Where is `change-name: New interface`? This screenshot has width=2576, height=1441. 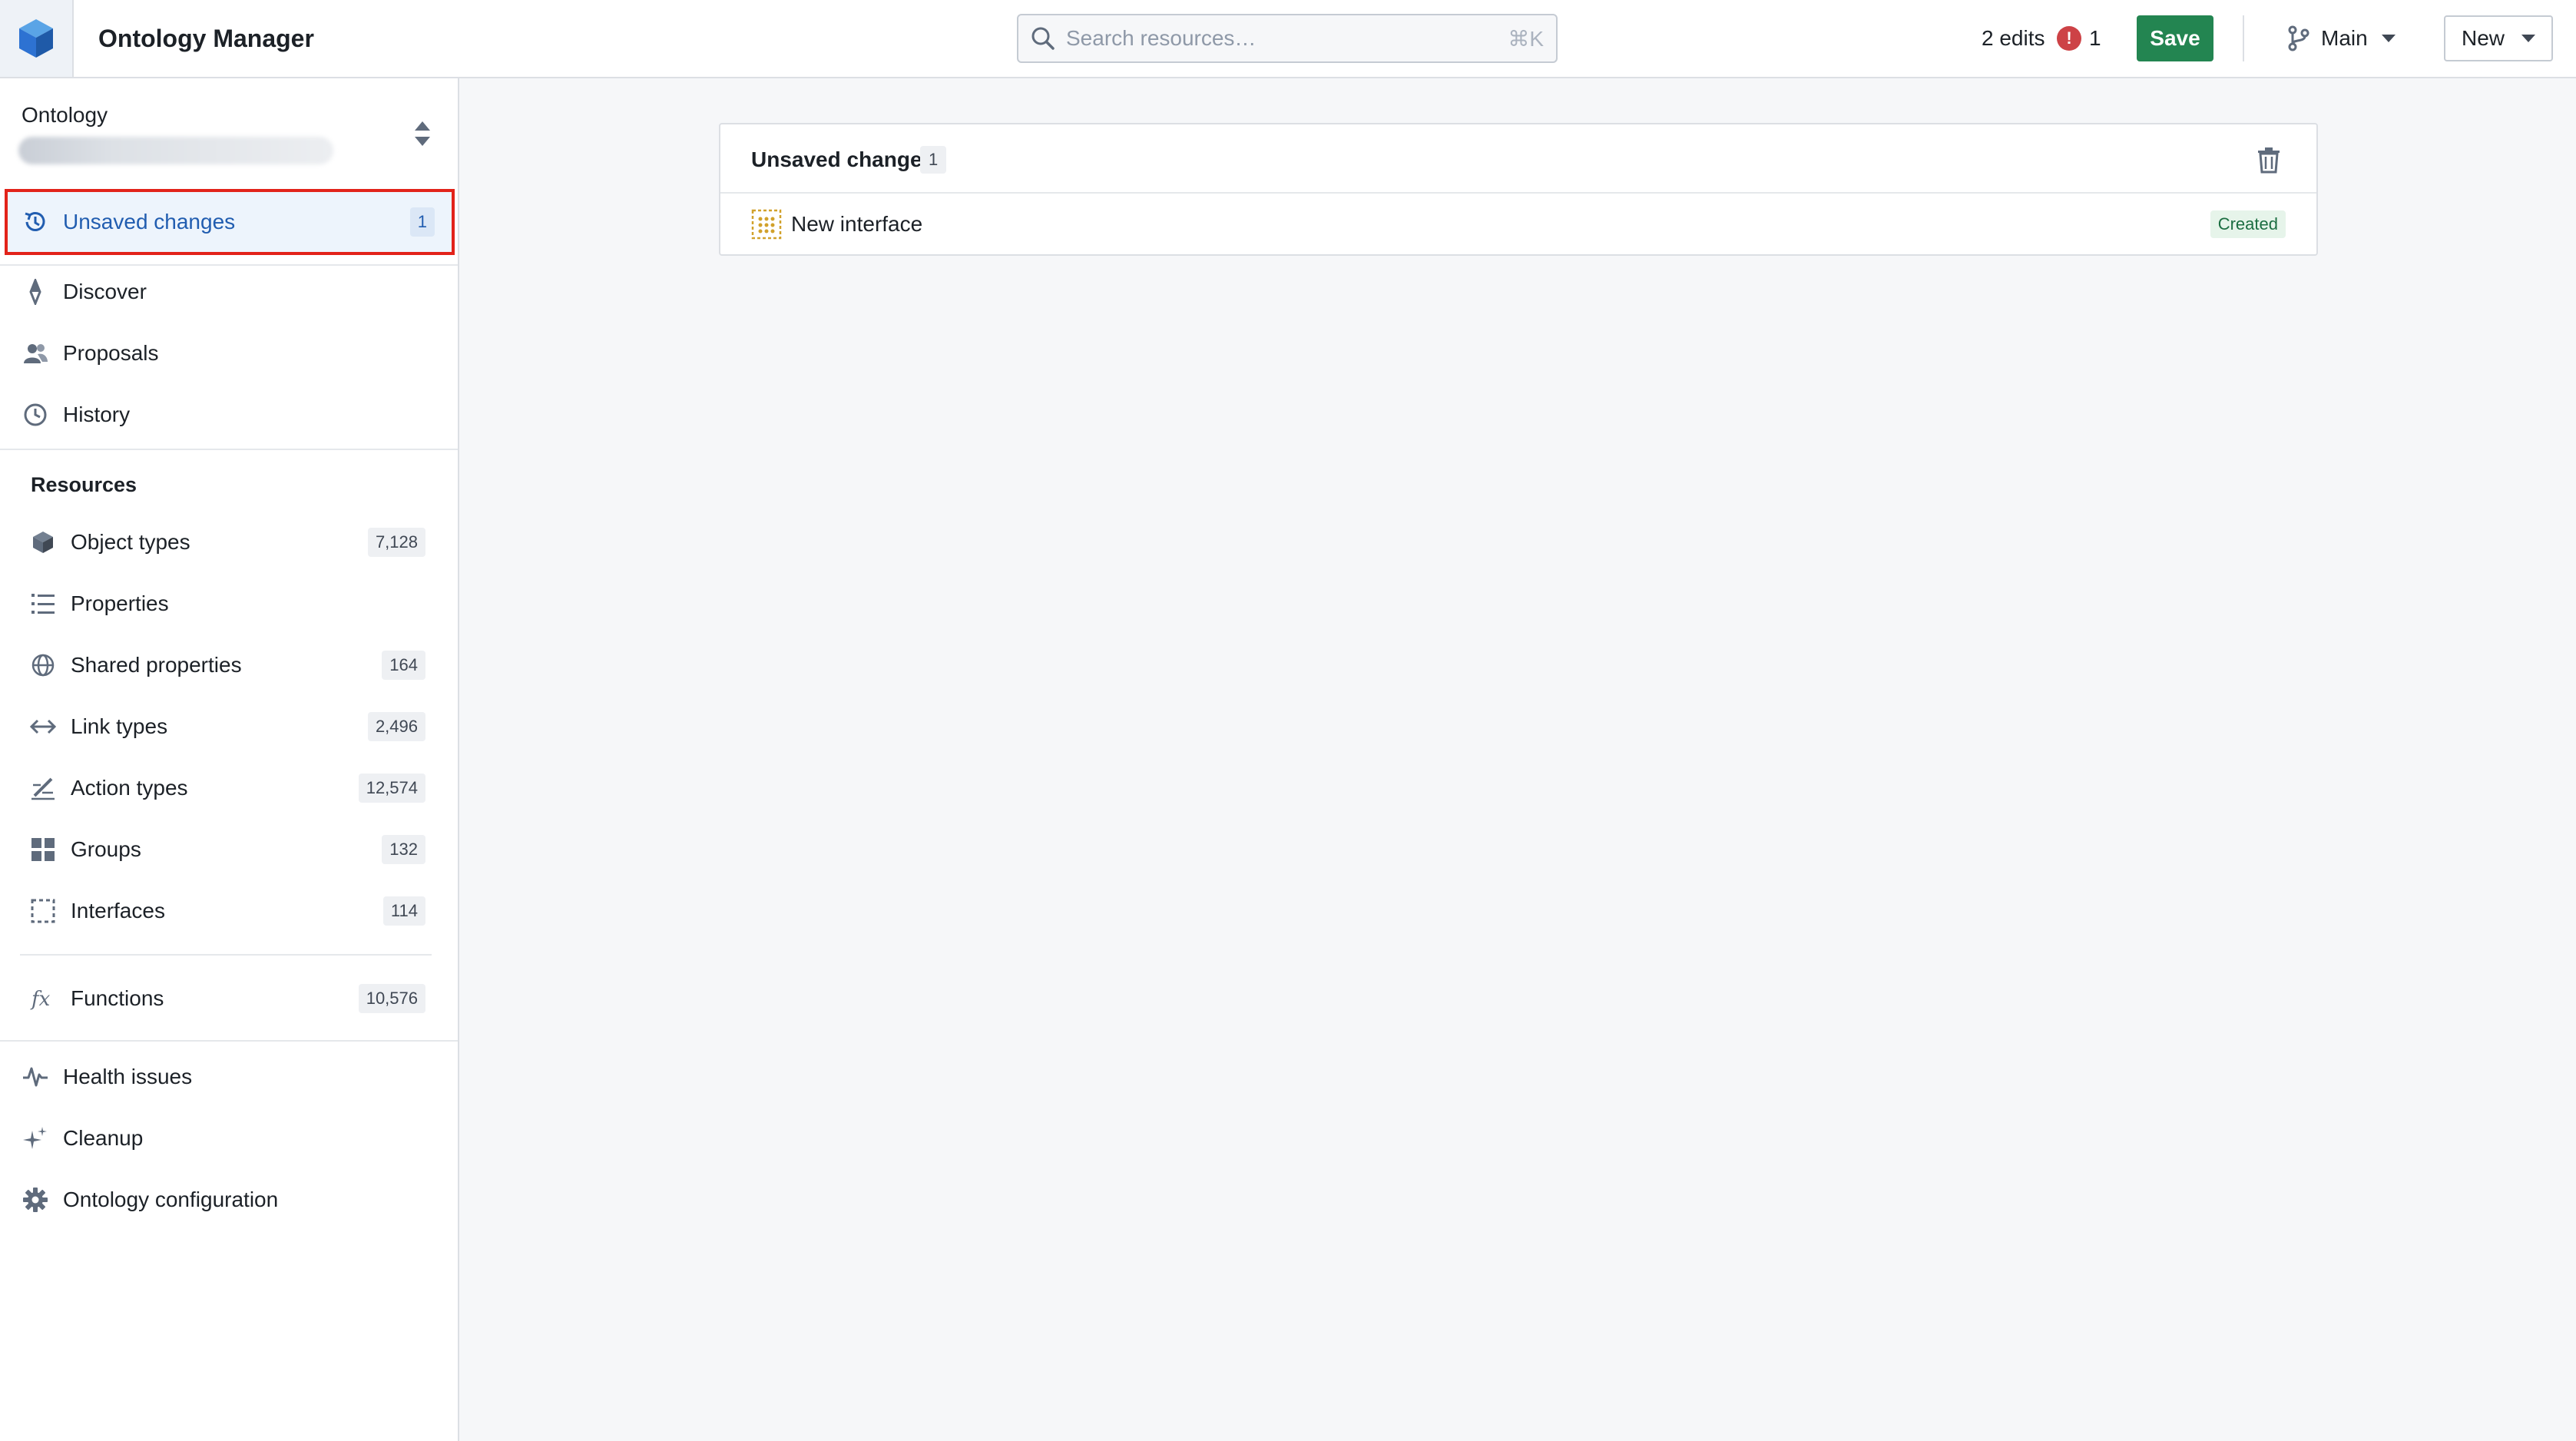
change-name: New interface is located at coordinates (857, 224).